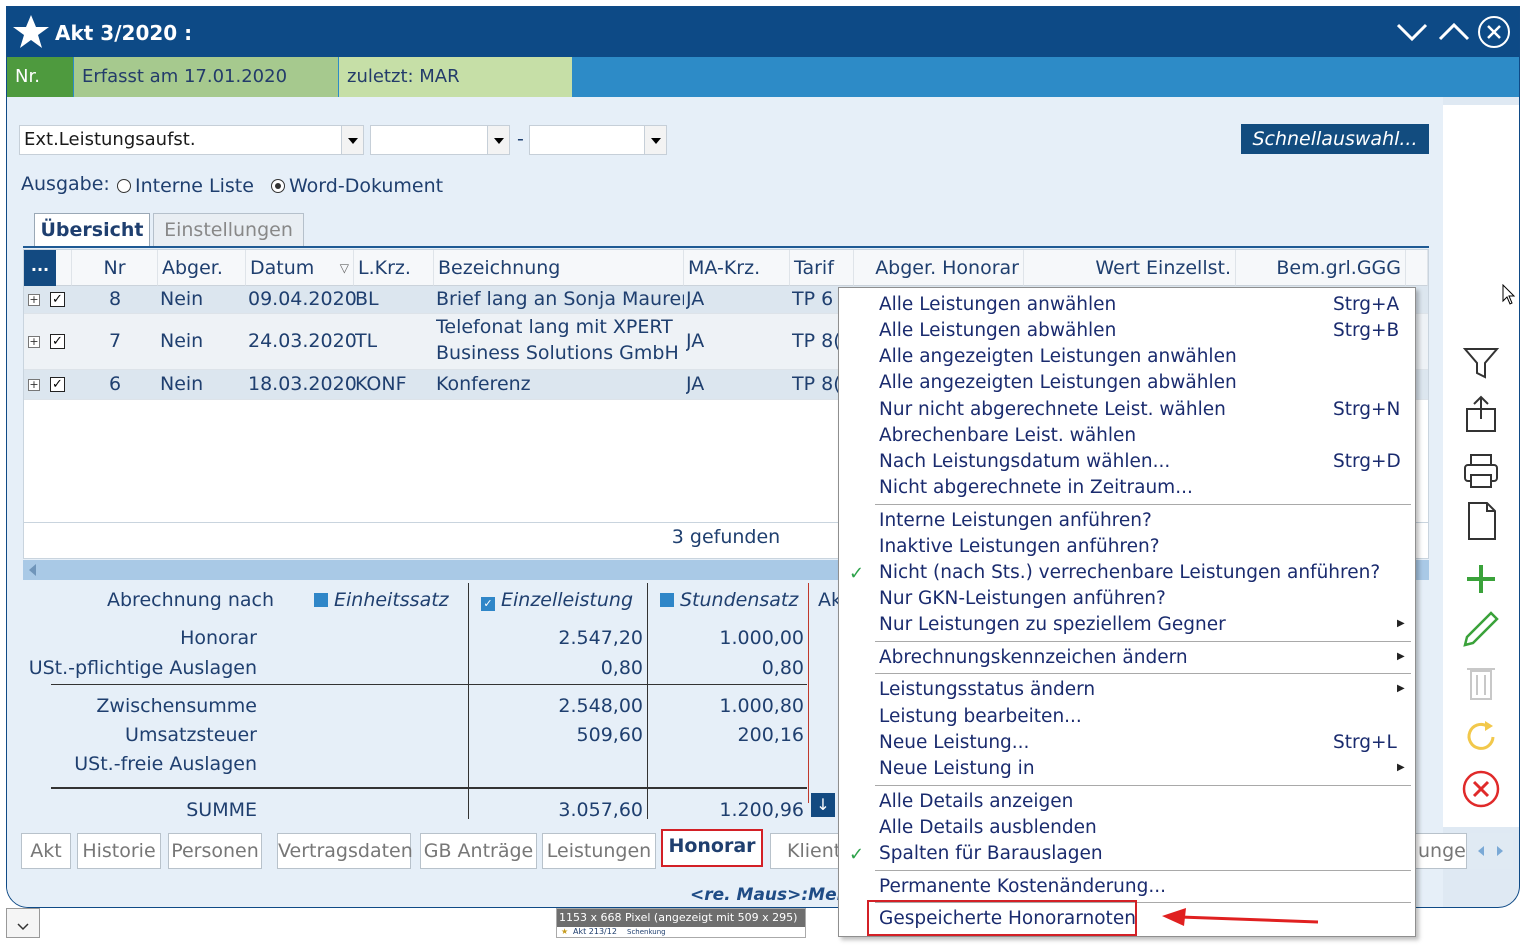 The height and width of the screenshot is (947, 1532). What do you see at coordinates (394, 268) in the screenshot?
I see `col-header-lkrz: L.Krz.` at bounding box center [394, 268].